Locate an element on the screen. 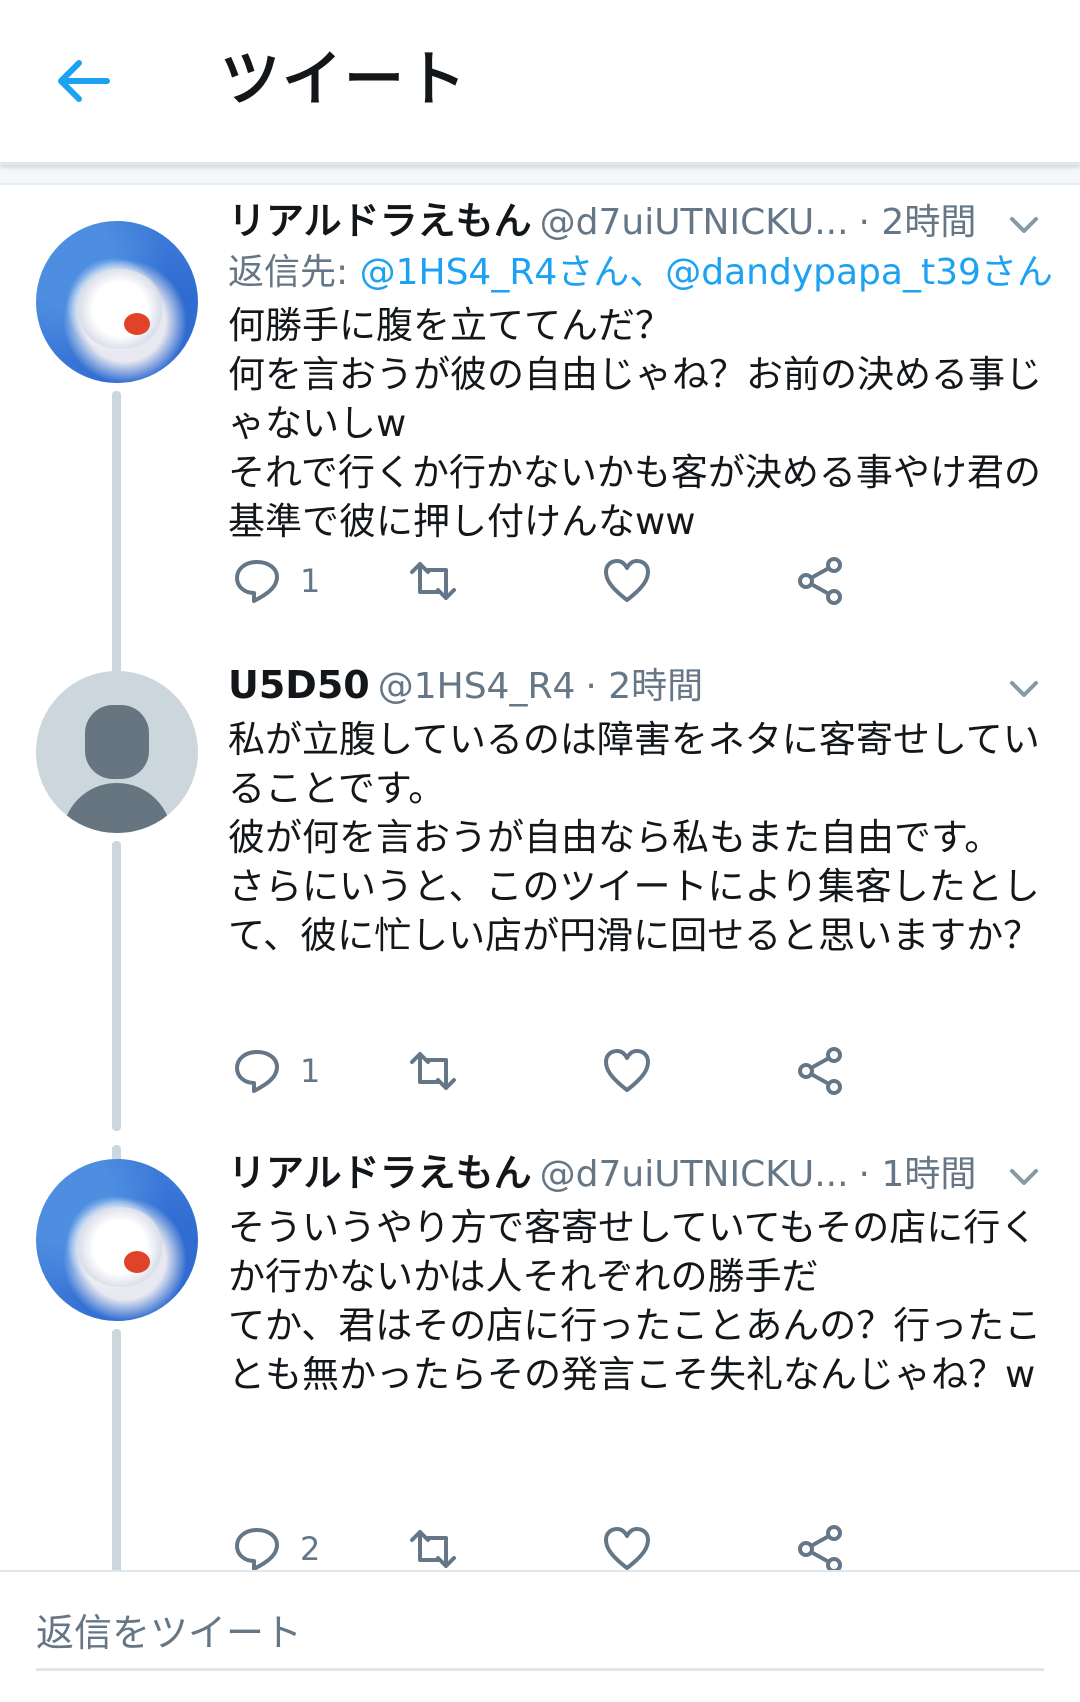 The height and width of the screenshot is (1702, 1080). tweet-header: リアルドラえもん @d7uiUTNICKU... · 2時間 is located at coordinates (644, 221).